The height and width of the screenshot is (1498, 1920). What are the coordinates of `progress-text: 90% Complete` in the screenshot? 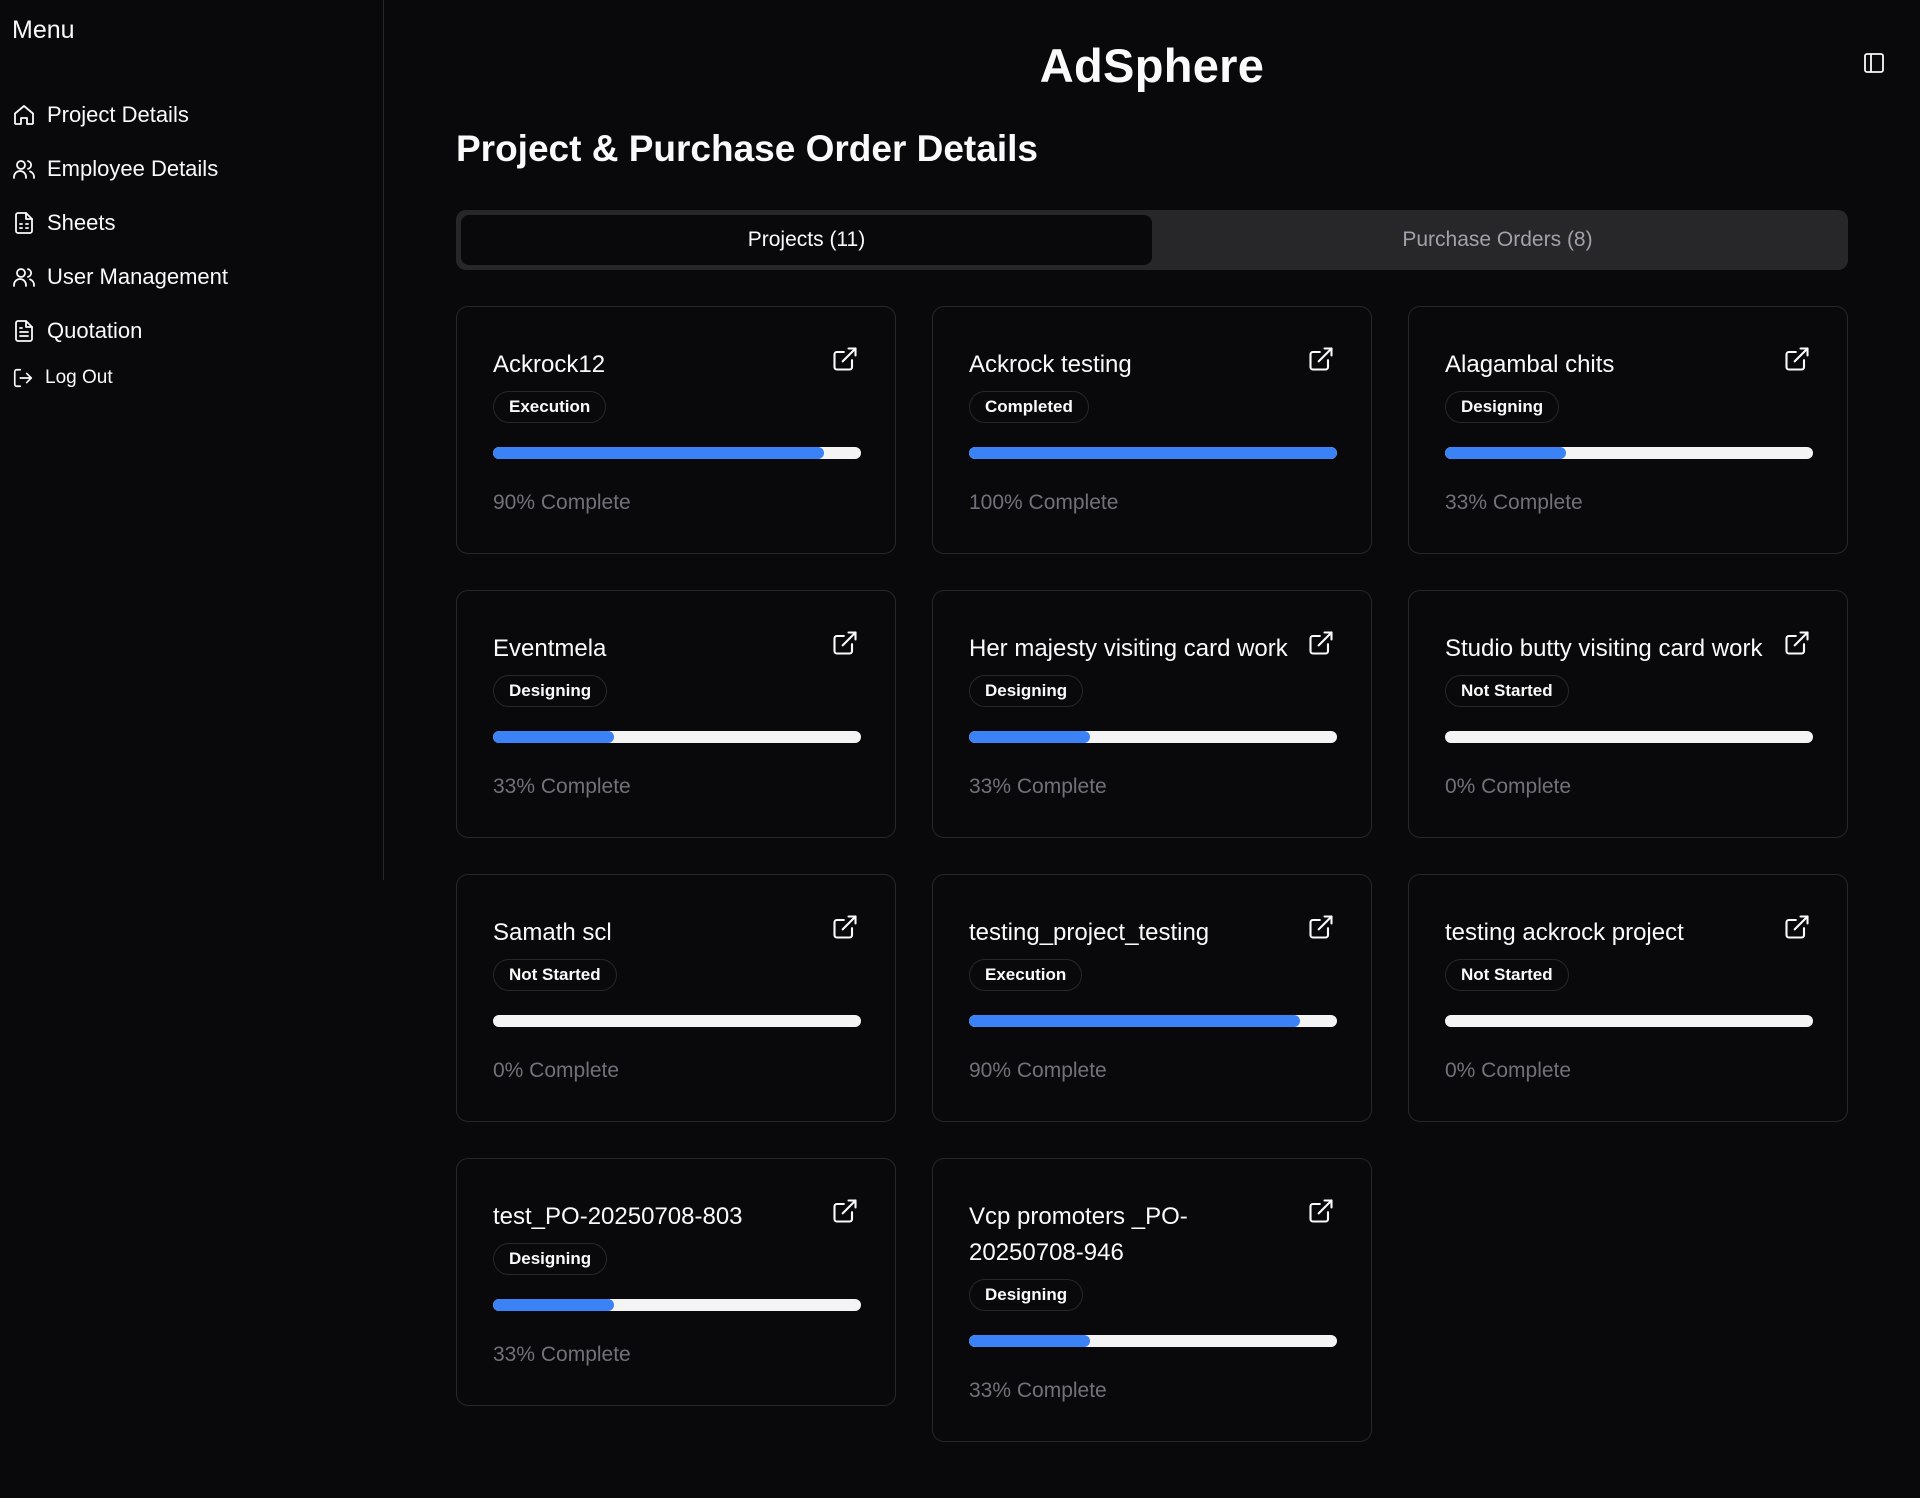 It's located at (1038, 1070).